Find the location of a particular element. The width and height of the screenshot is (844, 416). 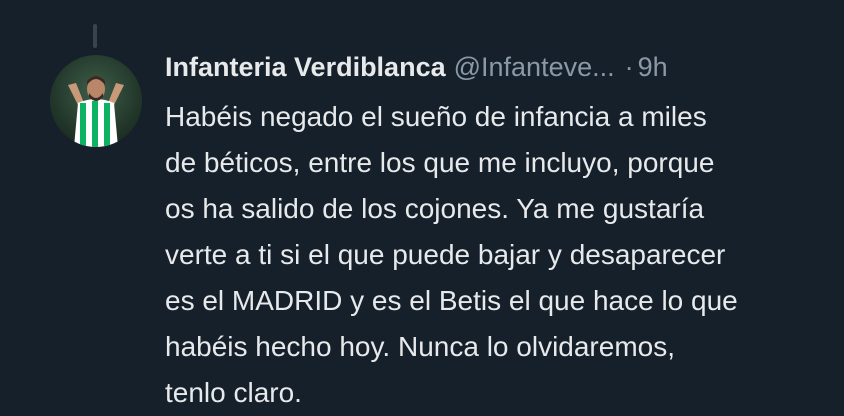

tweet-text-line: habéis hecho hoy. Nunca lo olvidaremos, is located at coordinates (420, 346).